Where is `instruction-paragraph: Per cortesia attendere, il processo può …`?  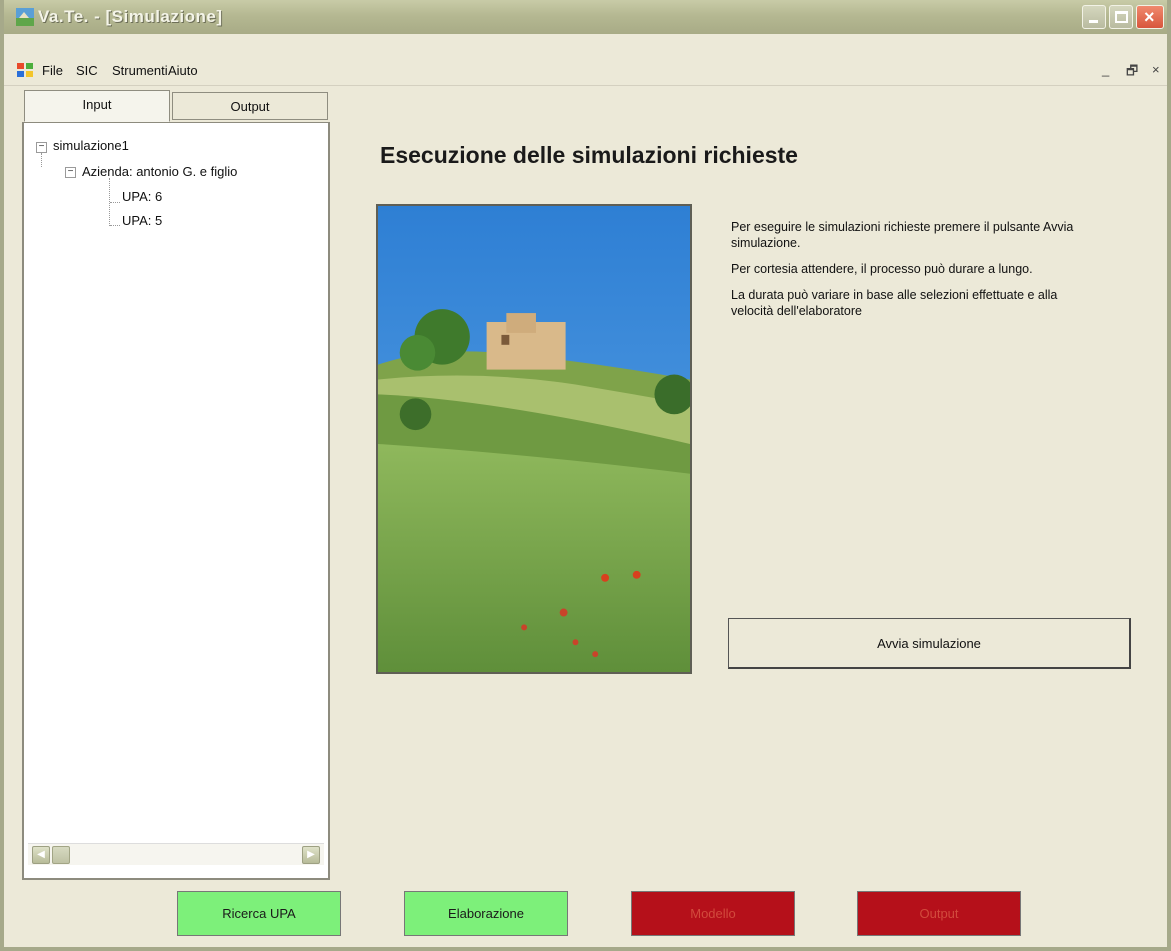
instruction-paragraph: Per cortesia attendere, il processo può … is located at coordinates (882, 269).